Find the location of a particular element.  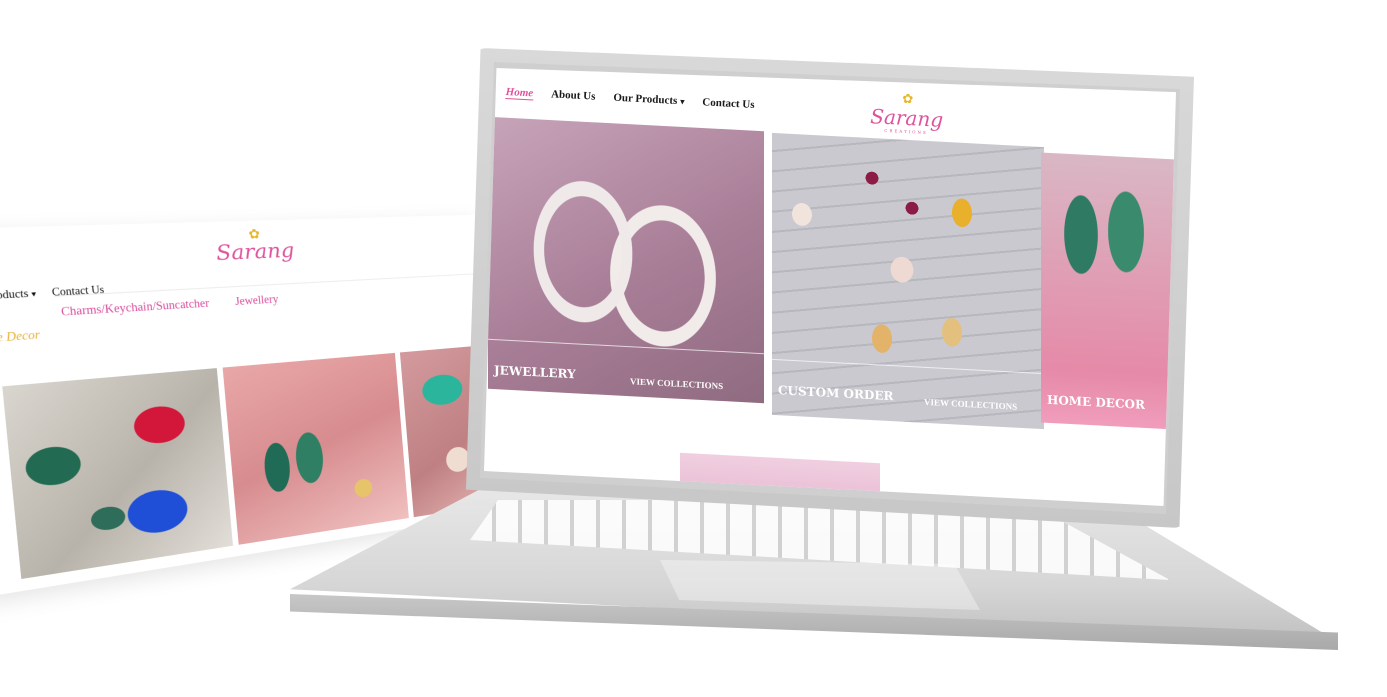

category-card-jewellery: JEWELLERY VIEW COLLECTIONS is located at coordinates (626, 260).